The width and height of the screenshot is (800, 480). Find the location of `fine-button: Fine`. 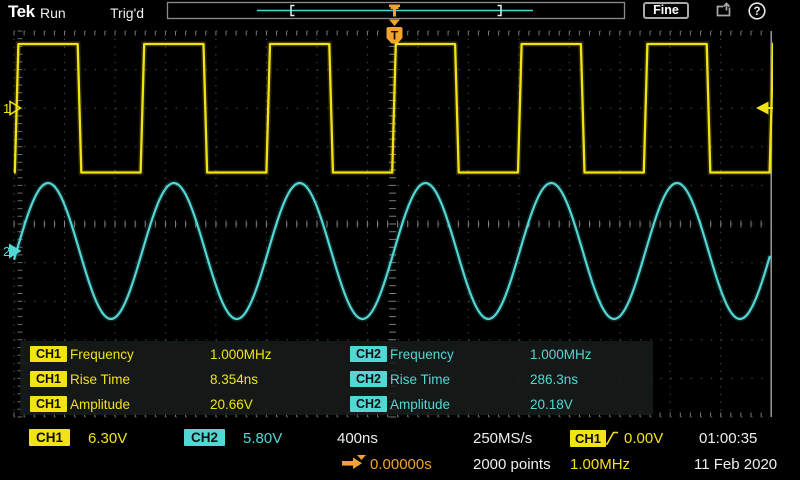

fine-button: Fine is located at coordinates (666, 10).